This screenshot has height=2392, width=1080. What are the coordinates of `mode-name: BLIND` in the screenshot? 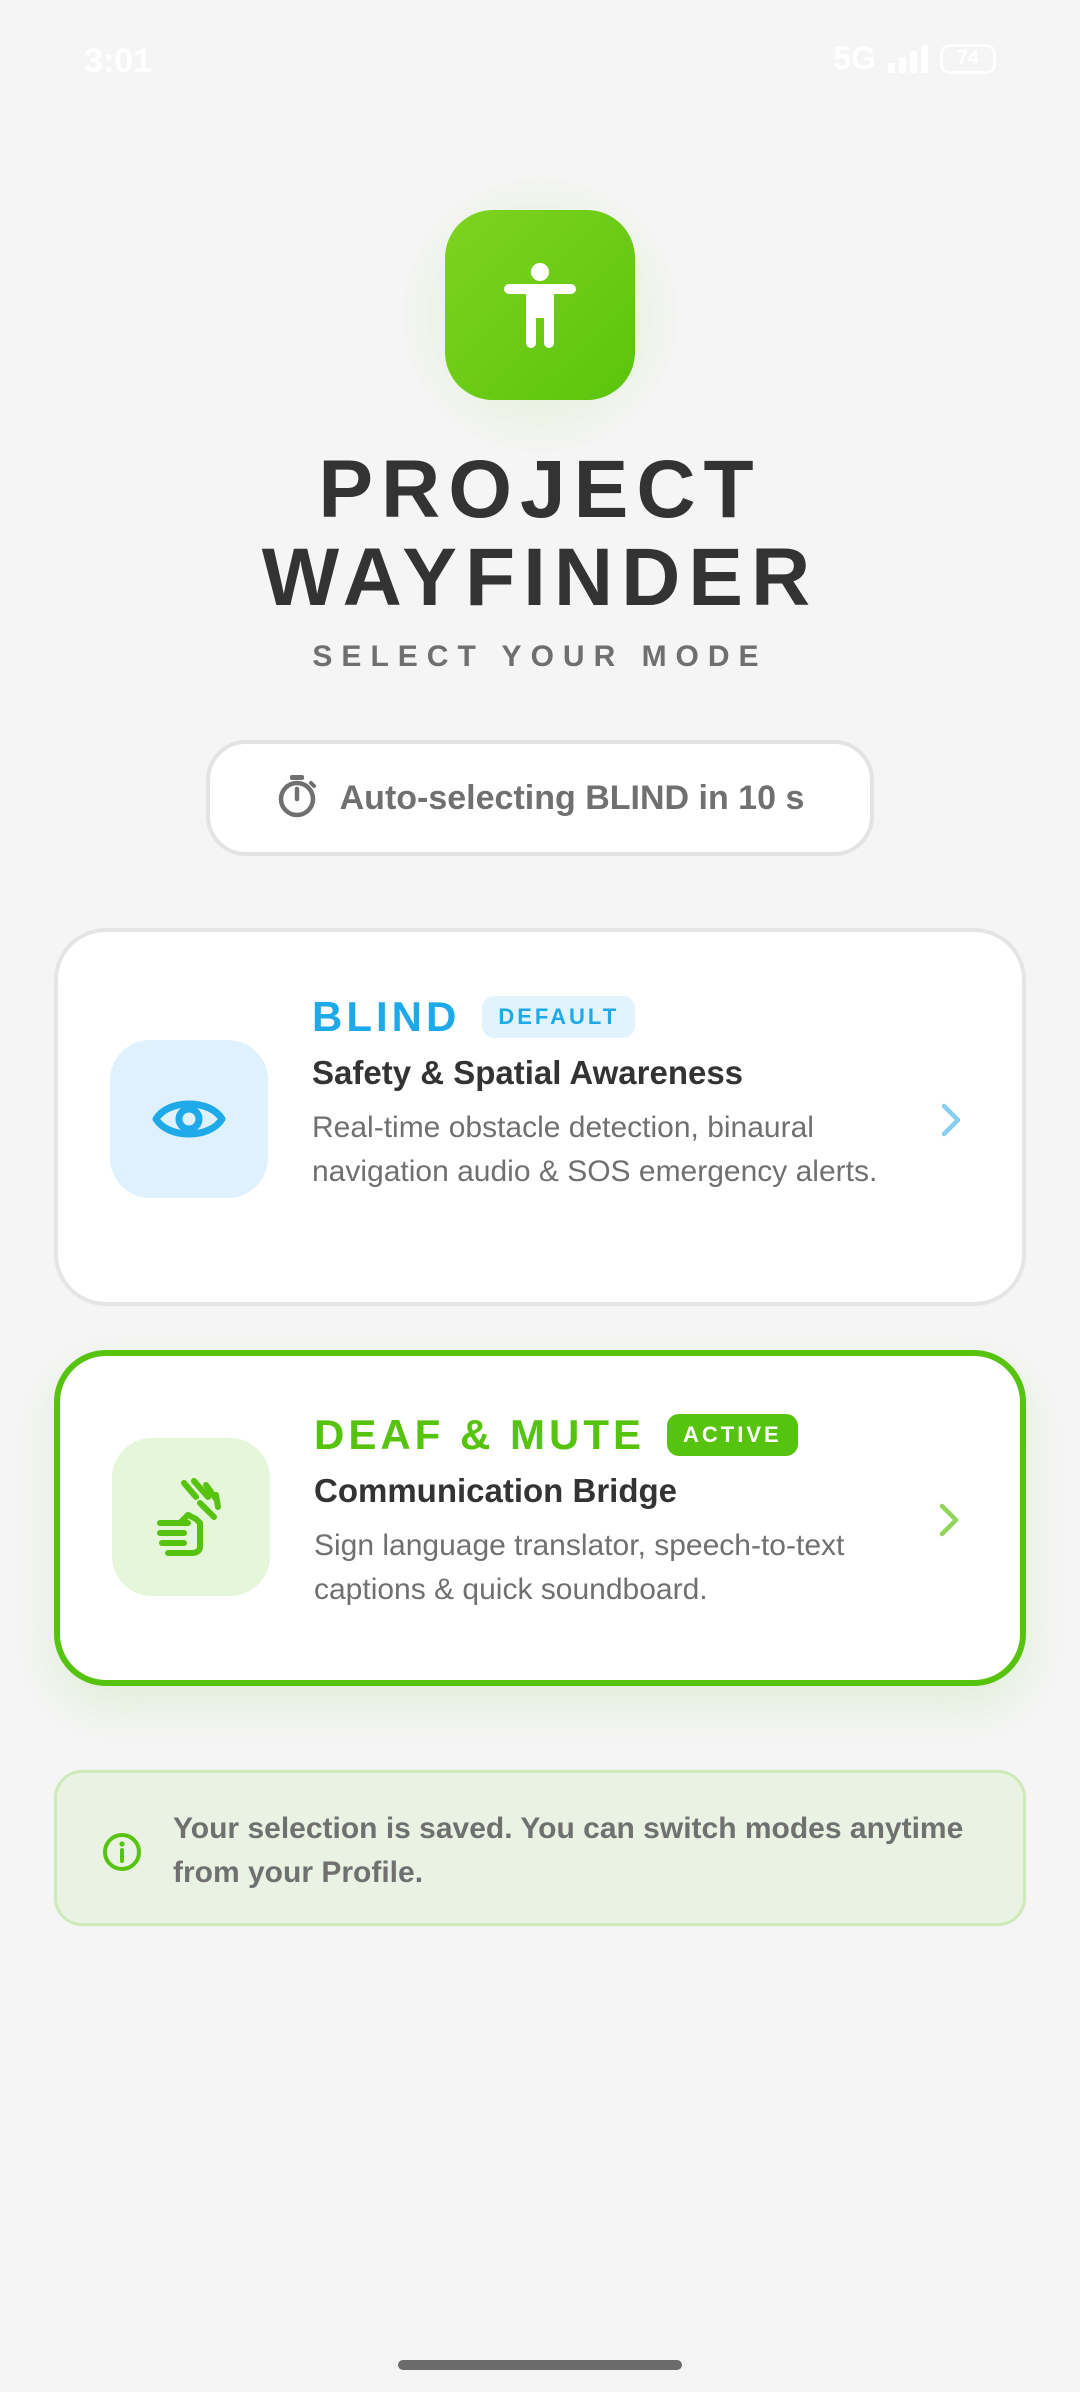 It's located at (386, 1016).